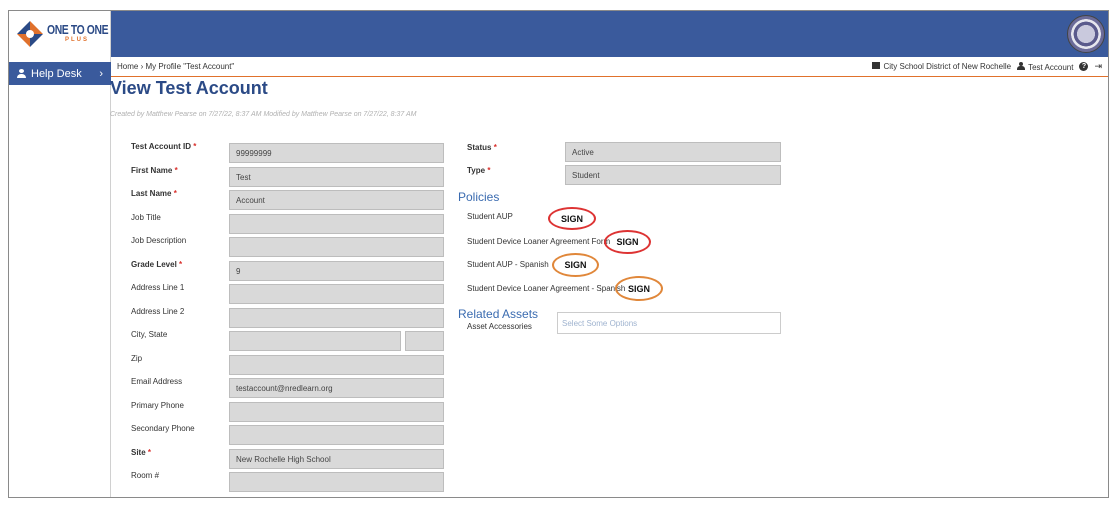 The image size is (1116, 512). Describe the element at coordinates (30, 34) in the screenshot. I see `logo-icon` at that location.